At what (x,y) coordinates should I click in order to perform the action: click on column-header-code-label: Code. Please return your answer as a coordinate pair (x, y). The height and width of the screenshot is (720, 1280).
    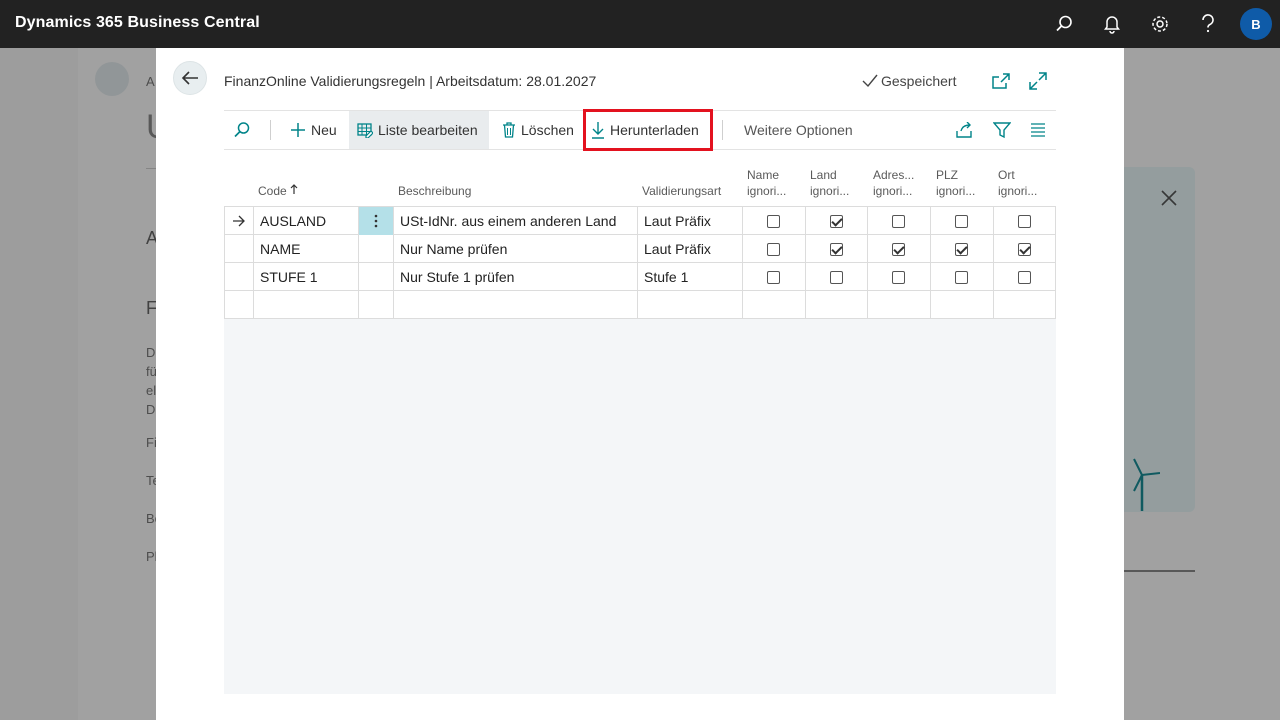
    Looking at the image, I should click on (272, 191).